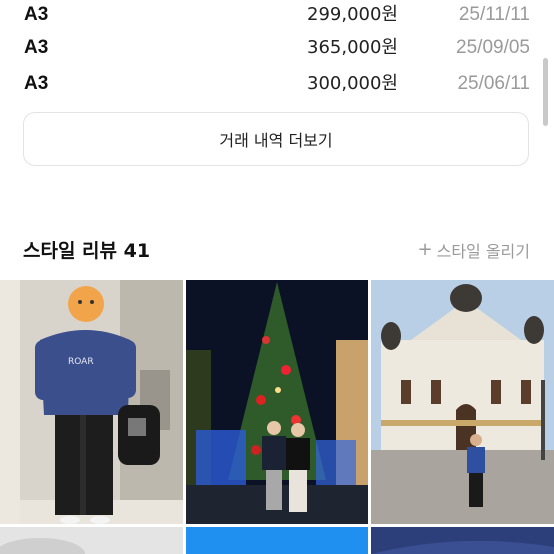 Image resolution: width=554 pixels, height=554 pixels. I want to click on upload-style-link: + 스타일 올리기, so click(474, 250).